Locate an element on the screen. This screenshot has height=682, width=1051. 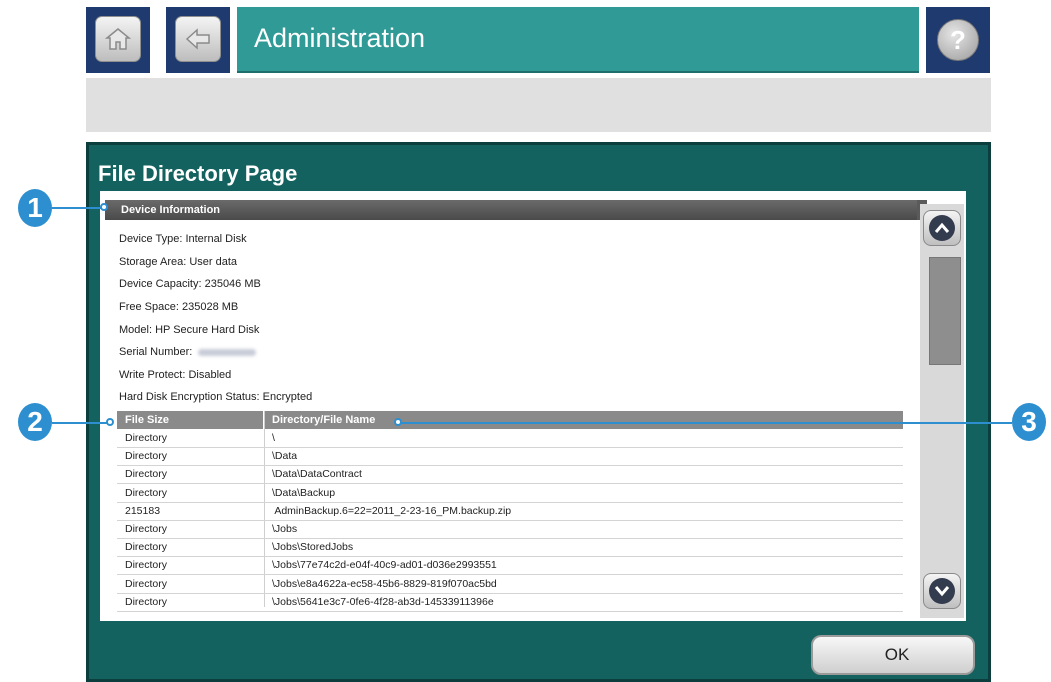
file-size-cell: 215183 is located at coordinates (143, 510).